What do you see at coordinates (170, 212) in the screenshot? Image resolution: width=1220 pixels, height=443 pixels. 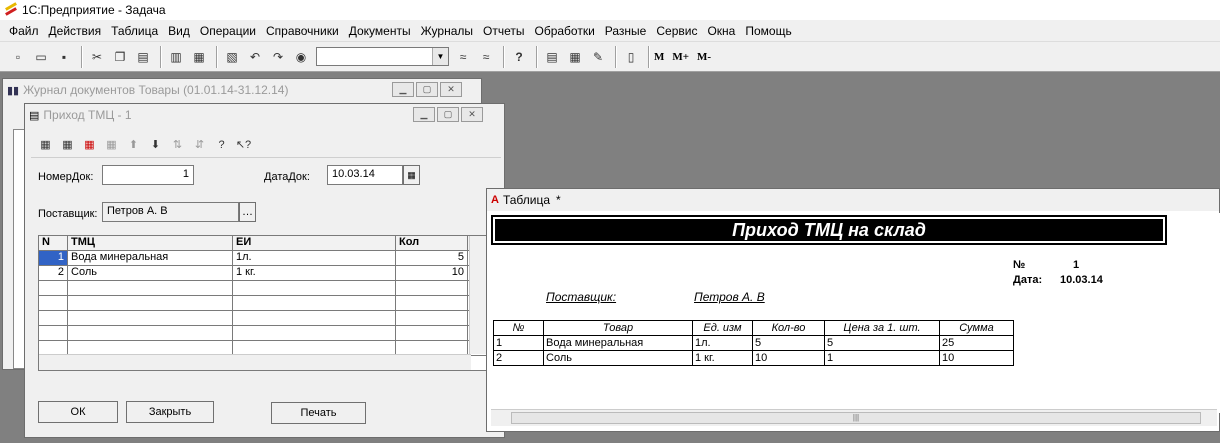 I see `supplier-field: Петров А. В` at bounding box center [170, 212].